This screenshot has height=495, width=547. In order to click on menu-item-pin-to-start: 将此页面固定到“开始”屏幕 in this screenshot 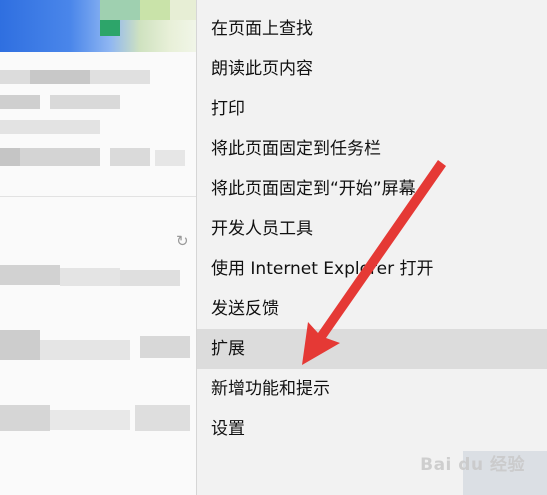, I will do `click(372, 189)`.